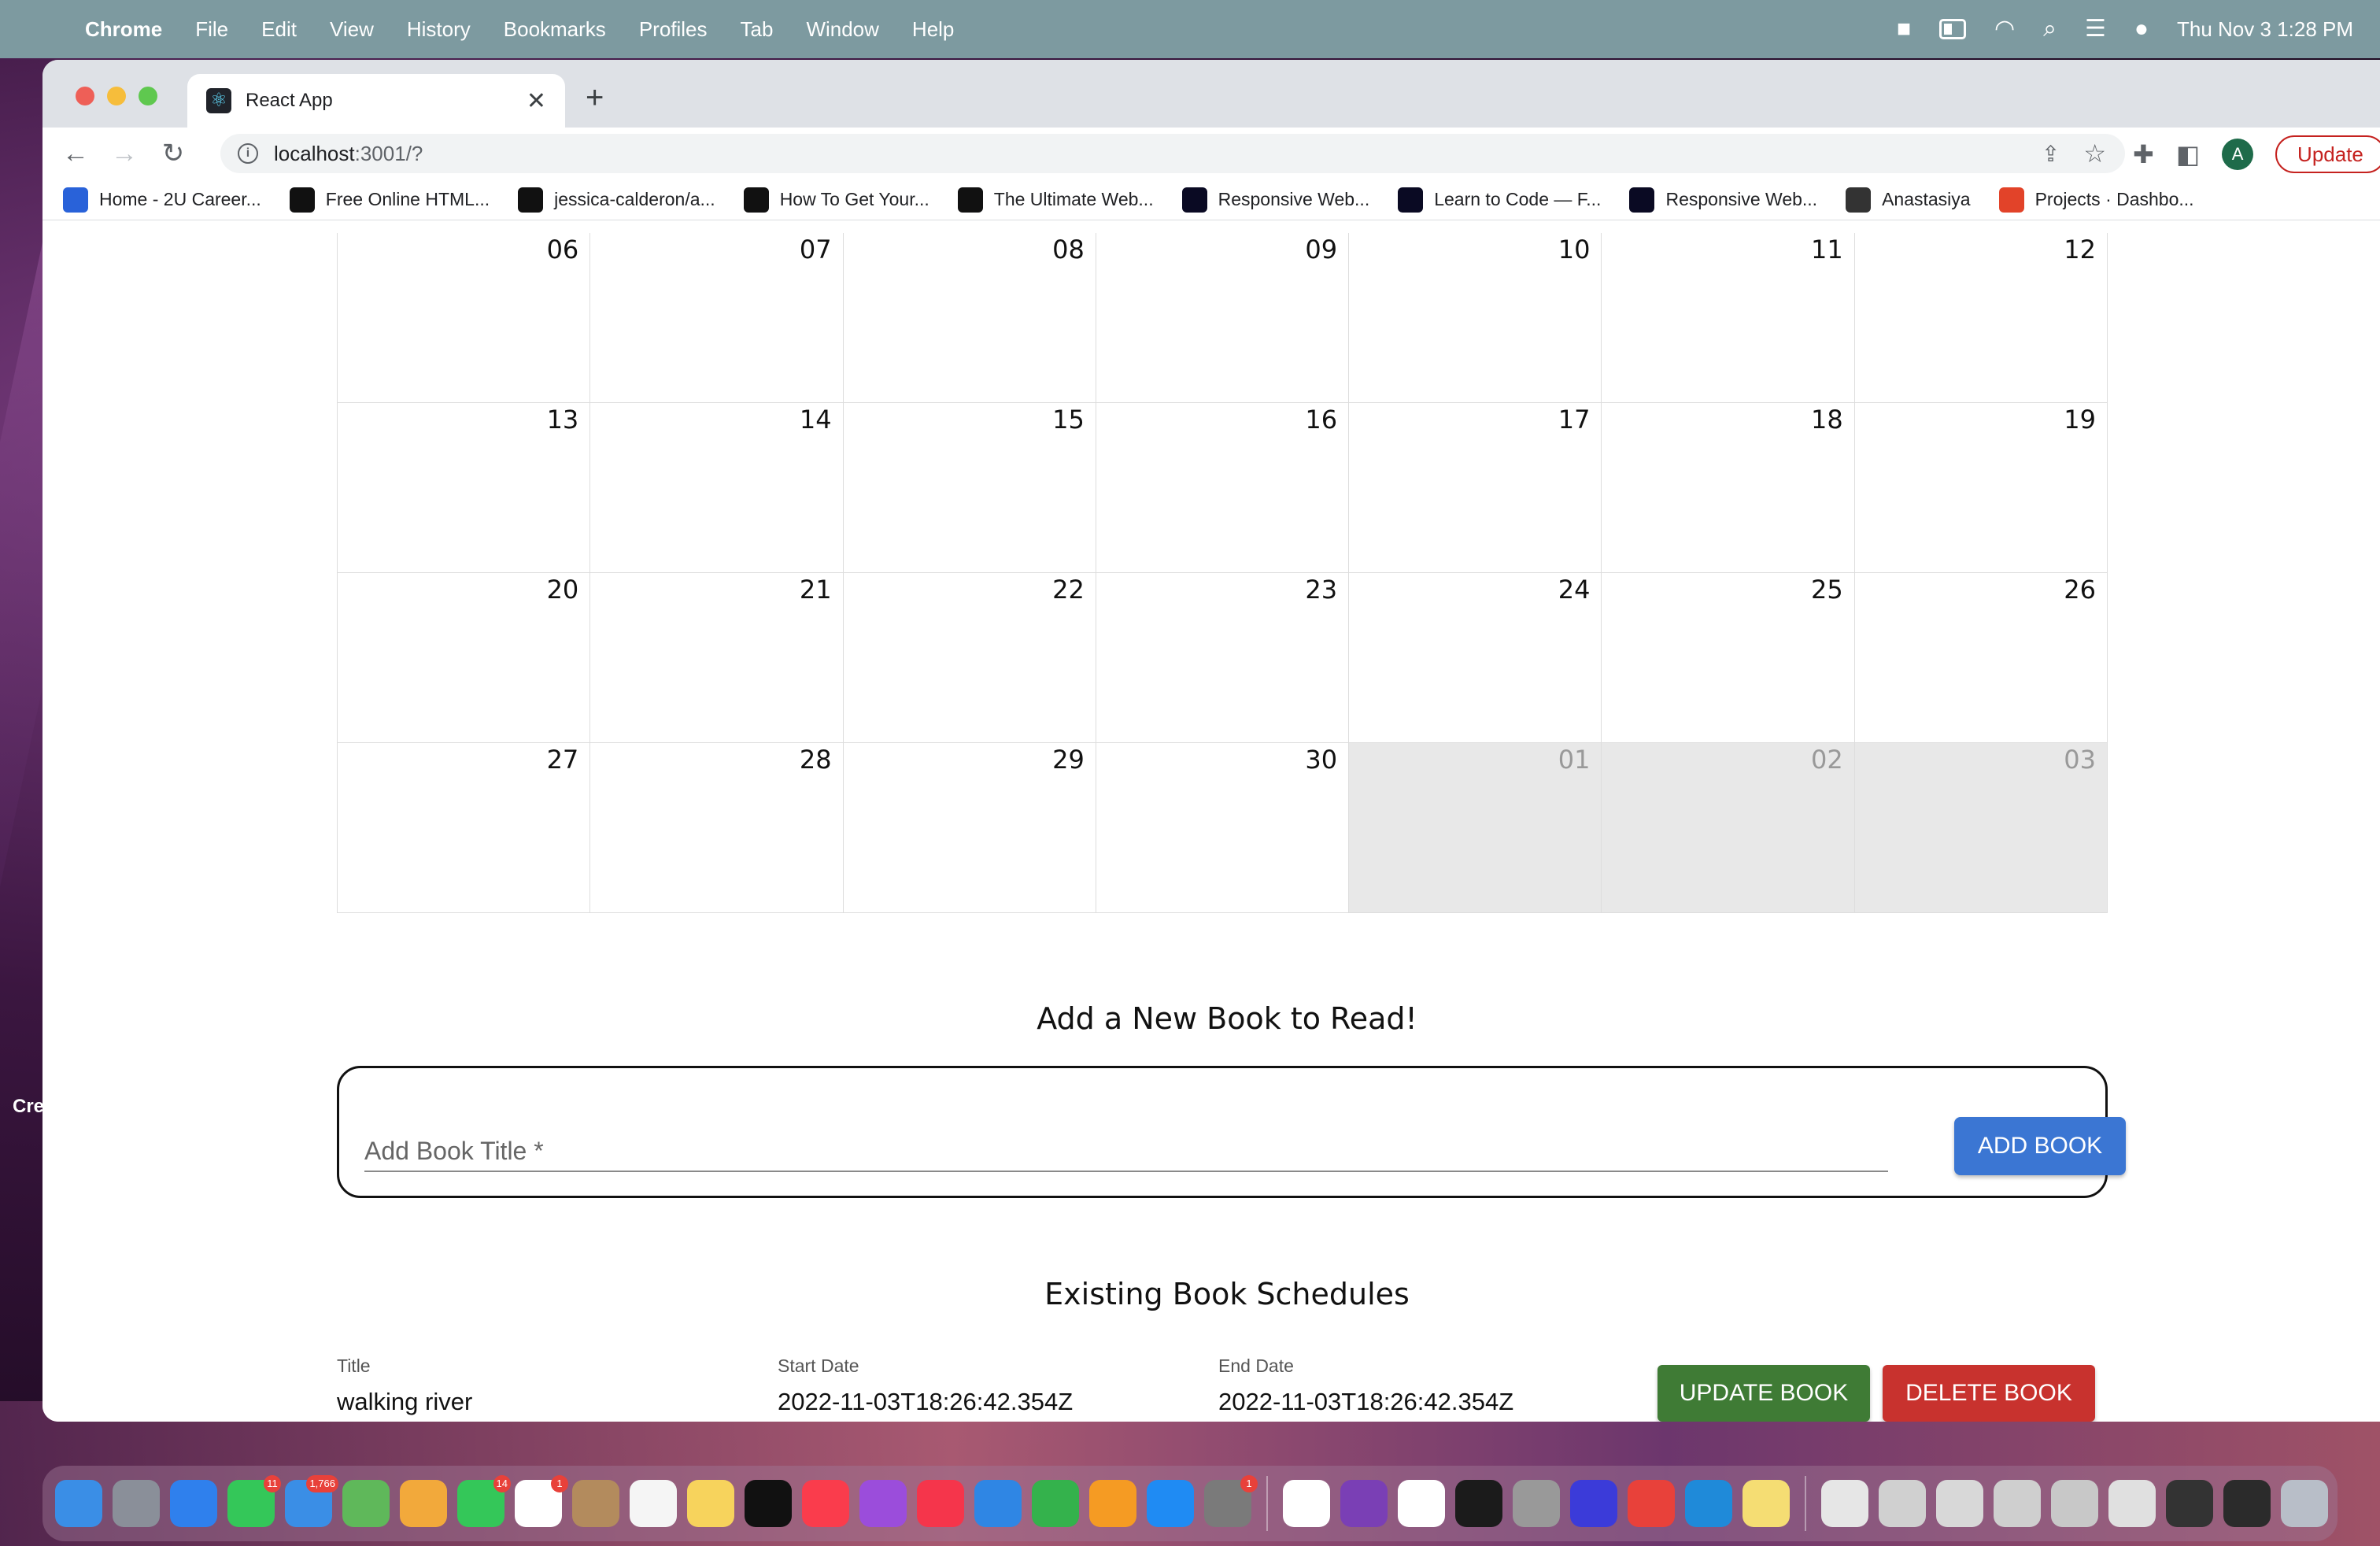 This screenshot has width=2380, height=1546. I want to click on dock-doc-5-icon, so click(2074, 1503).